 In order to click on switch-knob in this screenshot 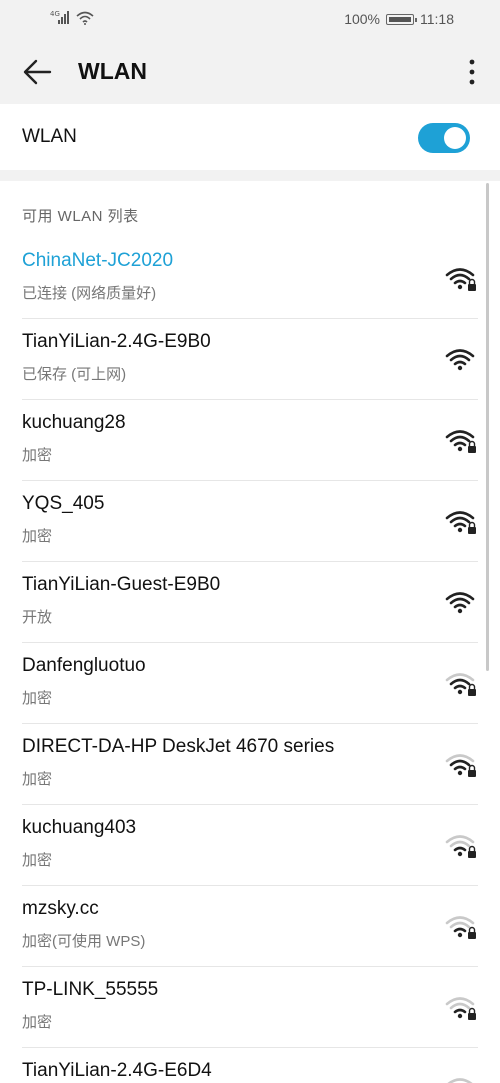, I will do `click(455, 138)`.